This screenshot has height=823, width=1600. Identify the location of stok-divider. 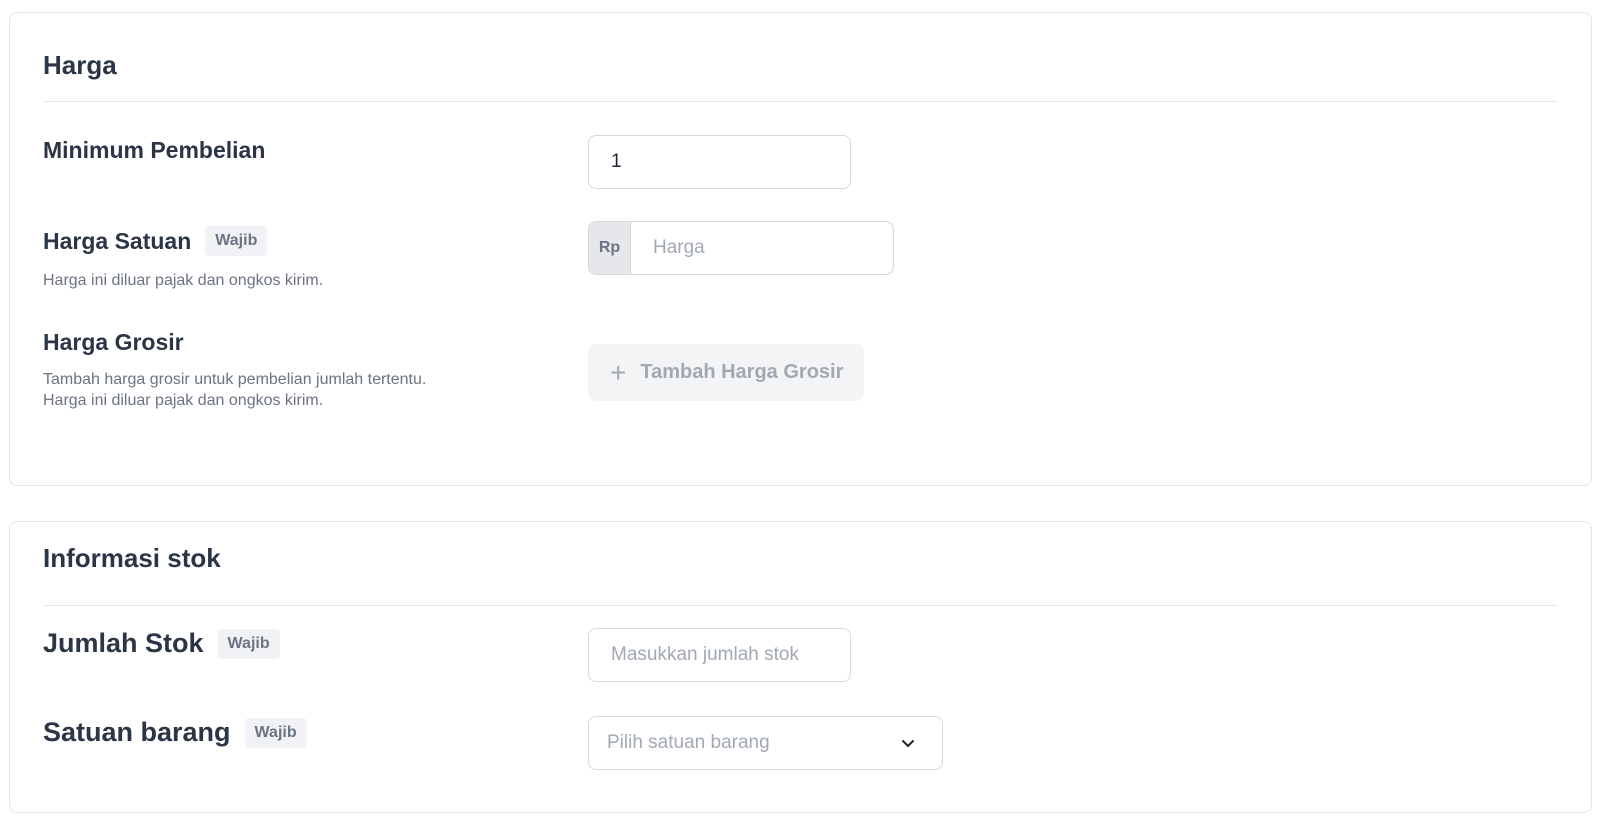
(800, 605).